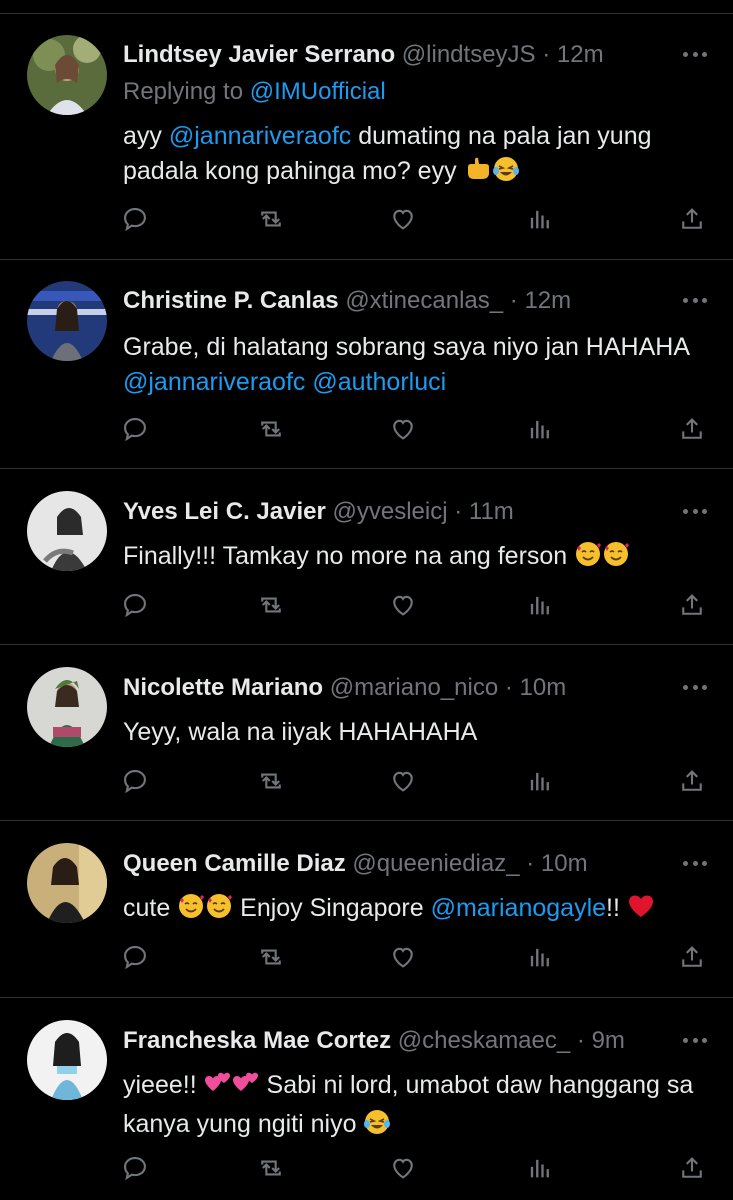 The width and height of the screenshot is (733, 1200). I want to click on two-hearts-emoji, so click(246, 1088).